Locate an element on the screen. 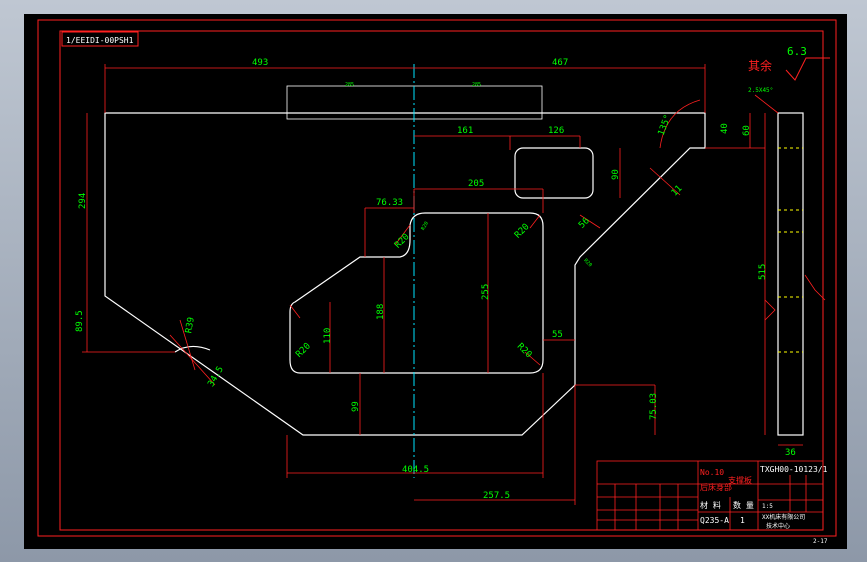 The image size is (867, 562). dim-36: 36 is located at coordinates (790, 453).